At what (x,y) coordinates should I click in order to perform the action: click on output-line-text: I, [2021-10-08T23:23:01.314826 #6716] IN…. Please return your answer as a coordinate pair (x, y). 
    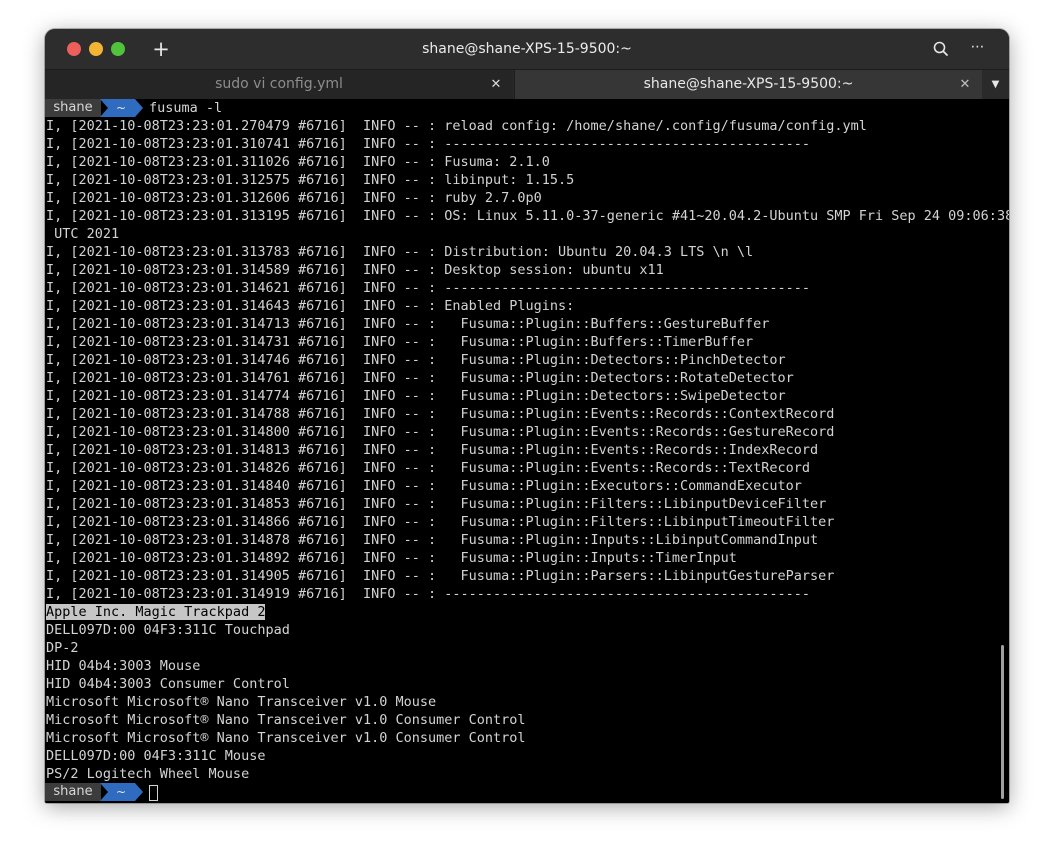
    Looking at the image, I should click on (428, 468).